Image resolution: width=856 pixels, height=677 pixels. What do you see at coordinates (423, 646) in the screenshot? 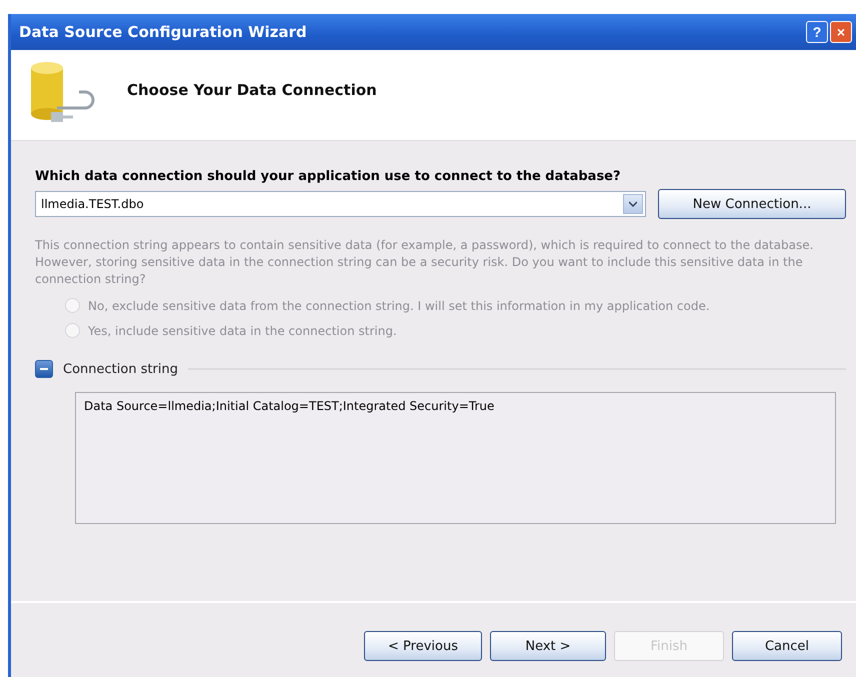
I see `wizard-button: < Previous` at bounding box center [423, 646].